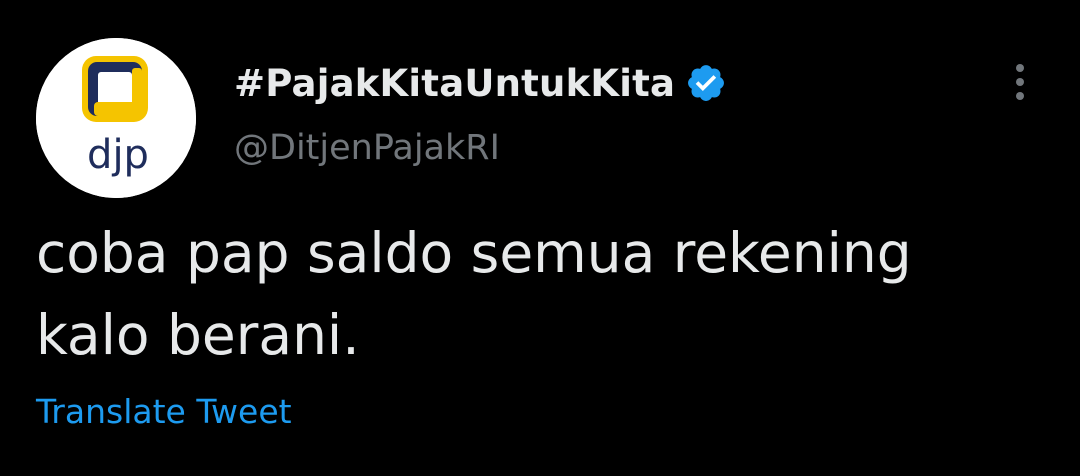 The height and width of the screenshot is (476, 1080). I want to click on username-handle: @DitjenPajakRI, so click(480, 148).